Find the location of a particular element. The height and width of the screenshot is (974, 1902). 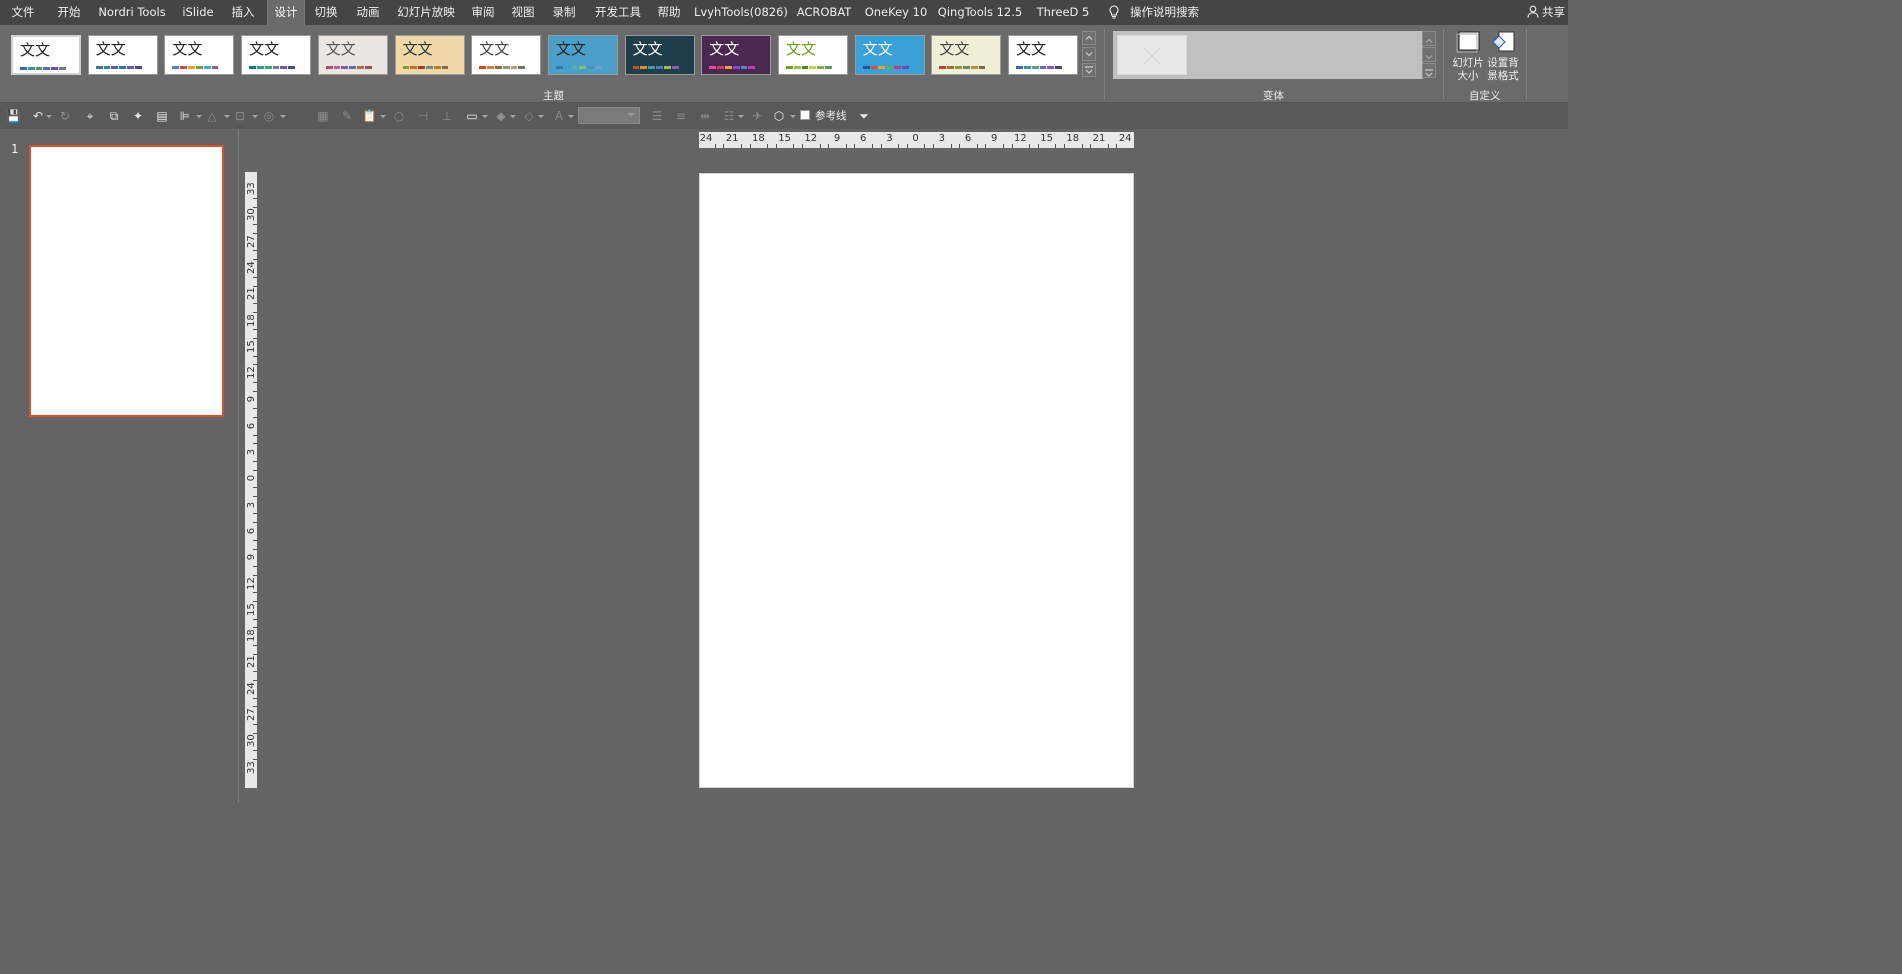

customize-qat-icon: ⏷ is located at coordinates (864, 116).